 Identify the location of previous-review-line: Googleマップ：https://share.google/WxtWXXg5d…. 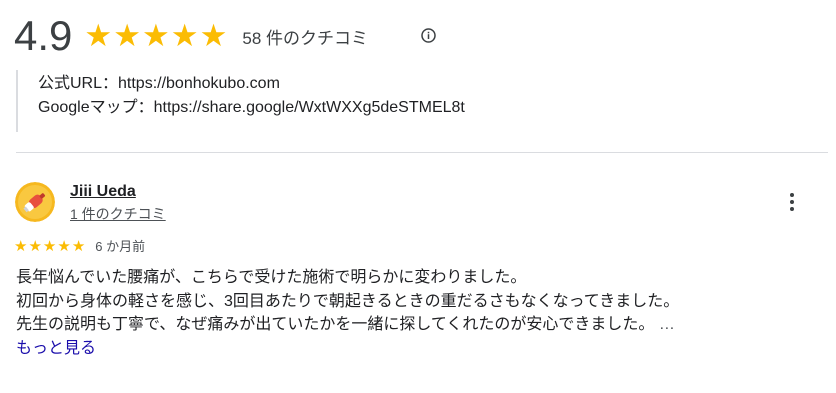
(251, 107).